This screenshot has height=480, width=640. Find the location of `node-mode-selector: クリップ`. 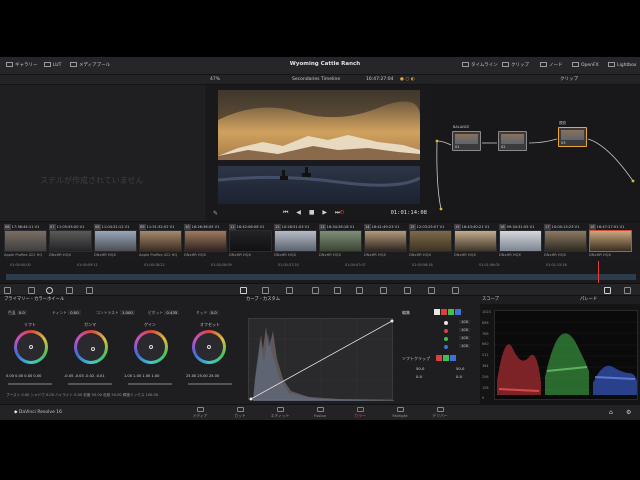

node-mode-selector: クリップ is located at coordinates (569, 80).